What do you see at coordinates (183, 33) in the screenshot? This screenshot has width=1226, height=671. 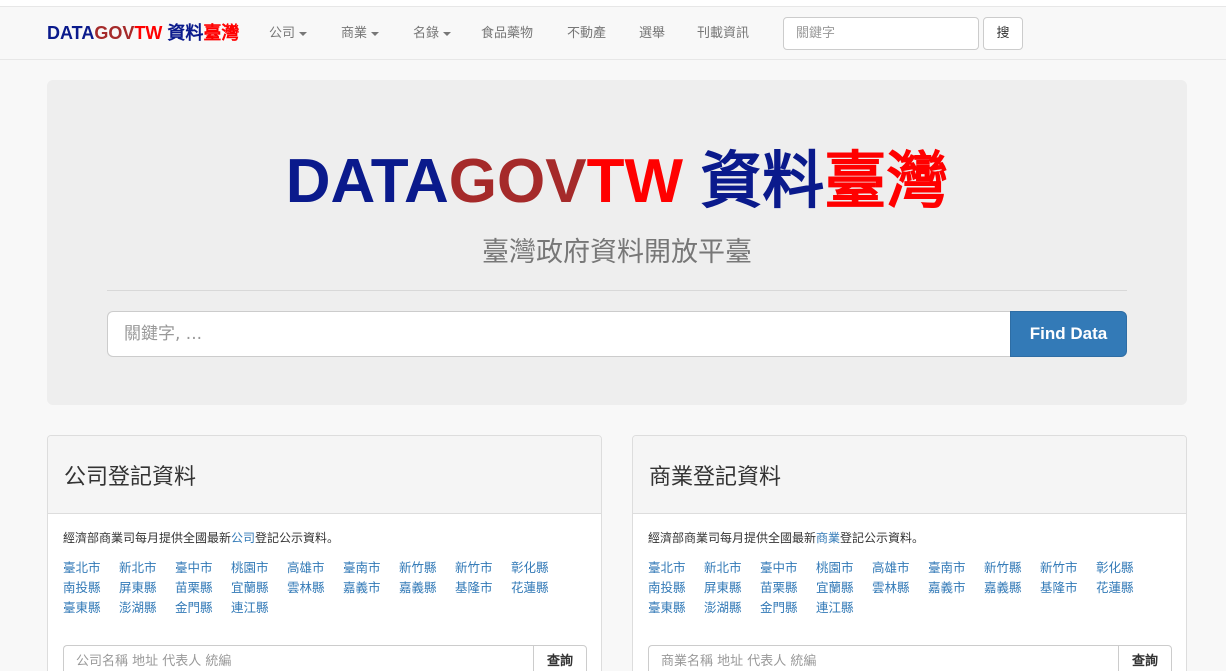 I see `brand-part-ziliao: 資料` at bounding box center [183, 33].